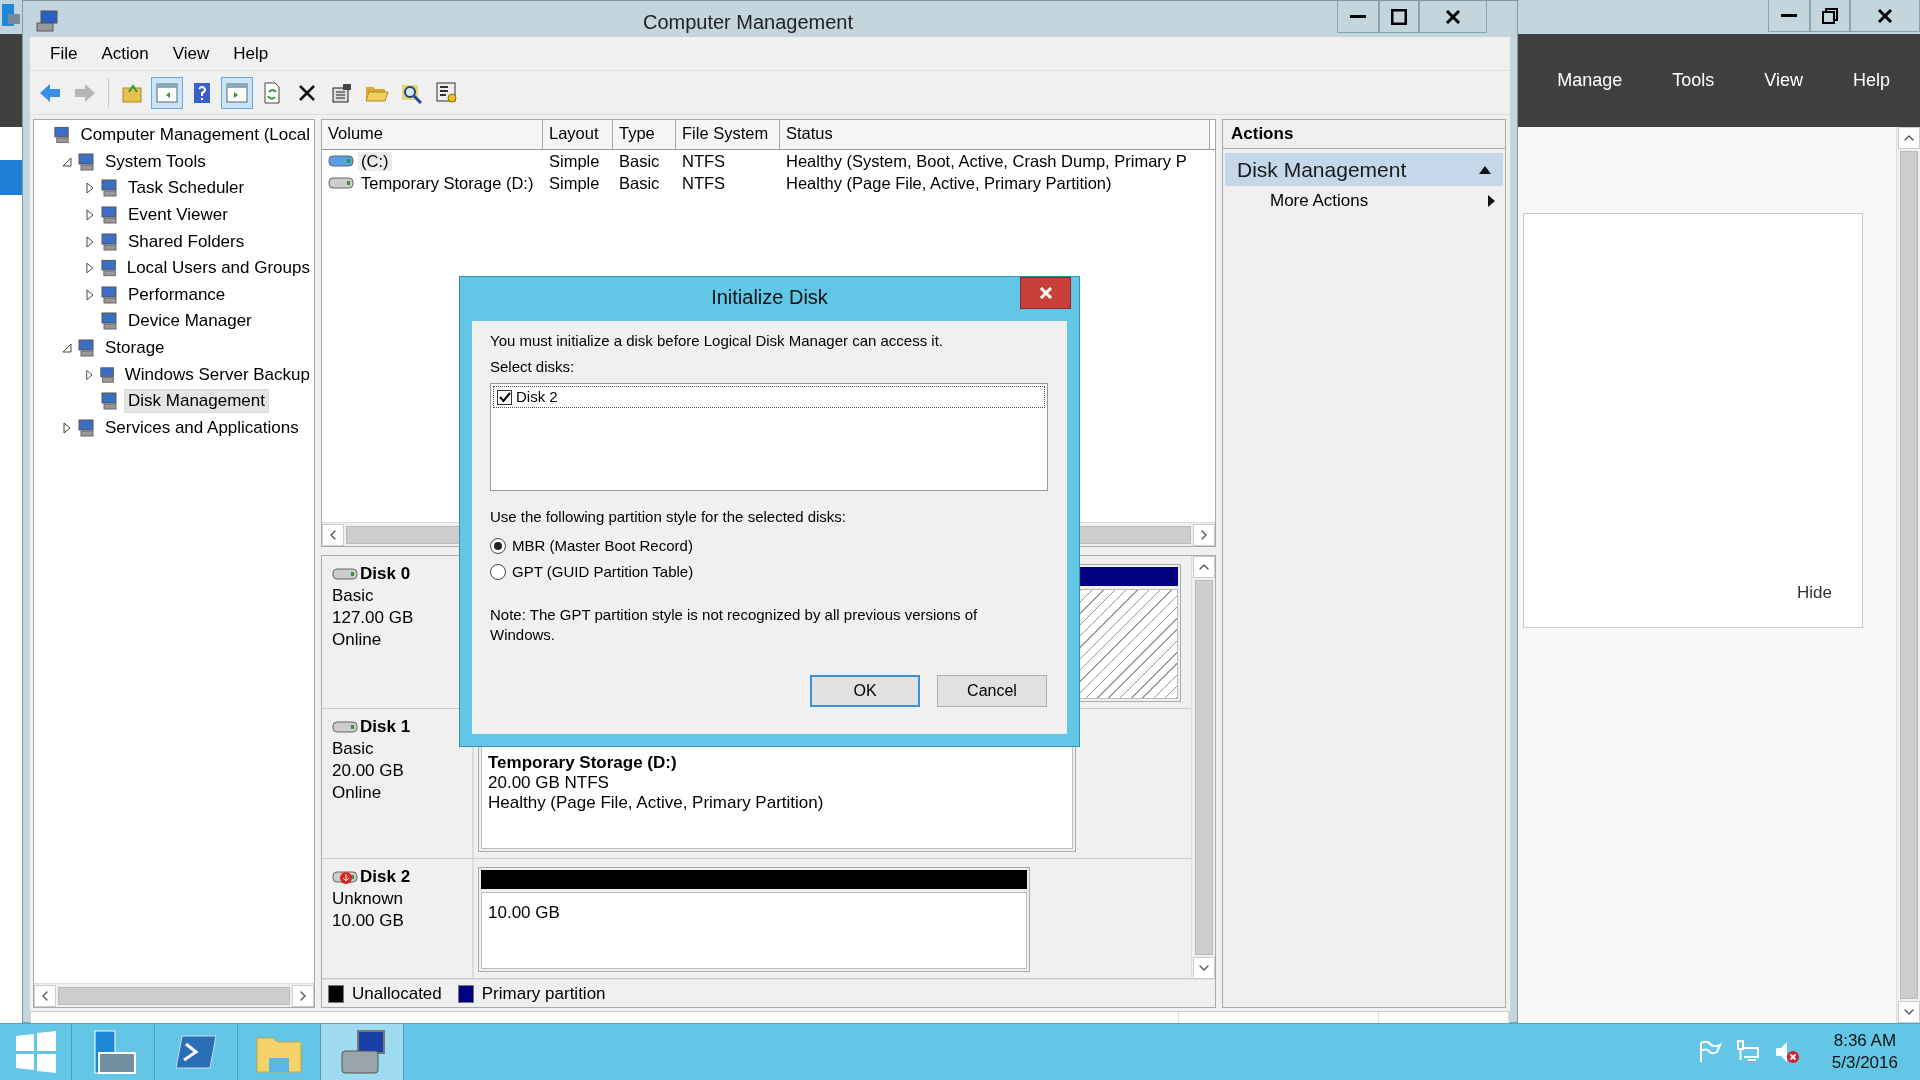 The width and height of the screenshot is (1920, 1080). I want to click on table-cell-text: NTFS, so click(704, 161).